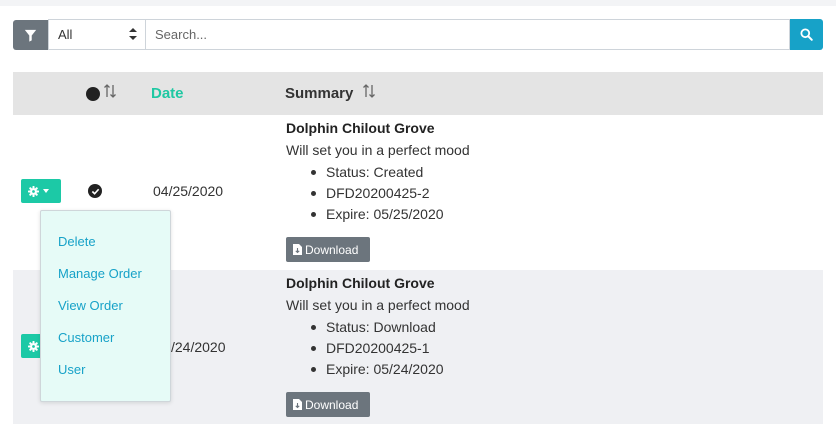 This screenshot has height=424, width=836. Describe the element at coordinates (167, 93) in the screenshot. I see `date-column-header: Date` at that location.